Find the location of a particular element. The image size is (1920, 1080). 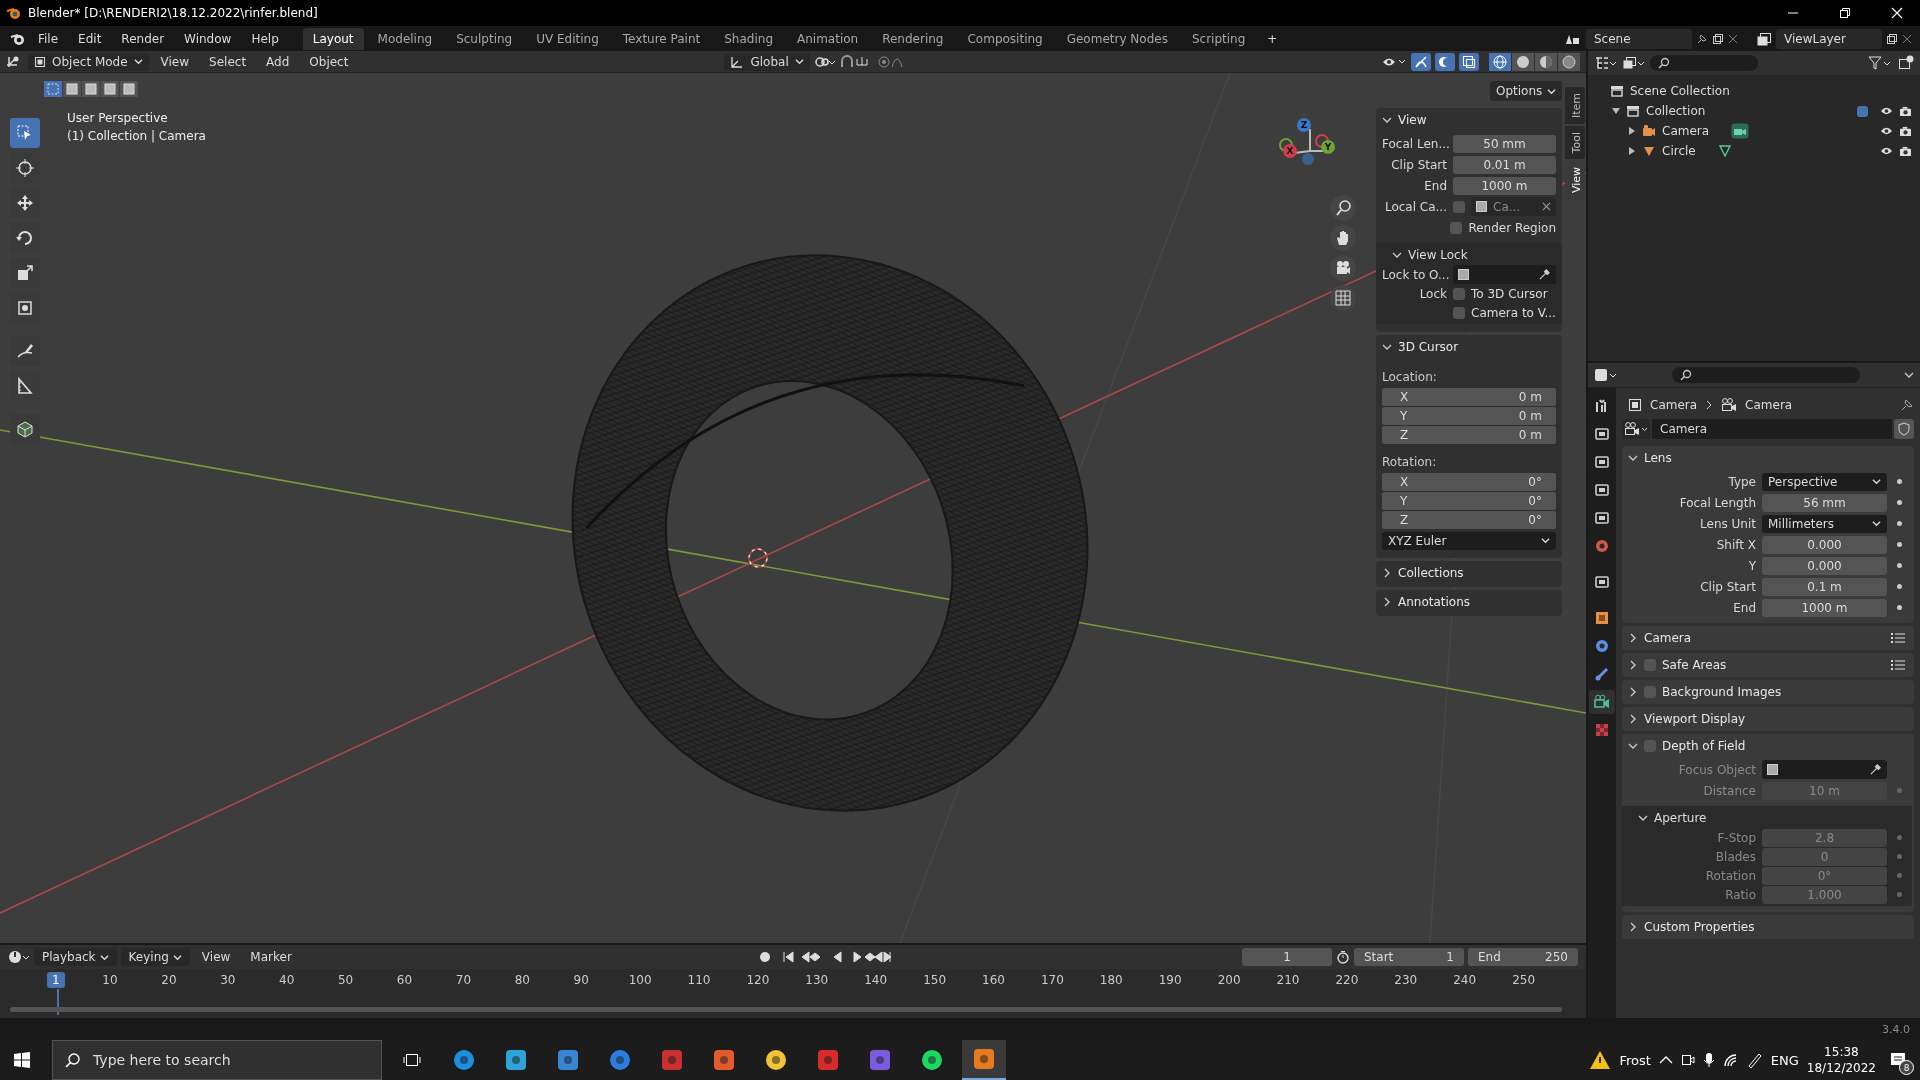

number-field: 50 mm is located at coordinates (1504, 143).